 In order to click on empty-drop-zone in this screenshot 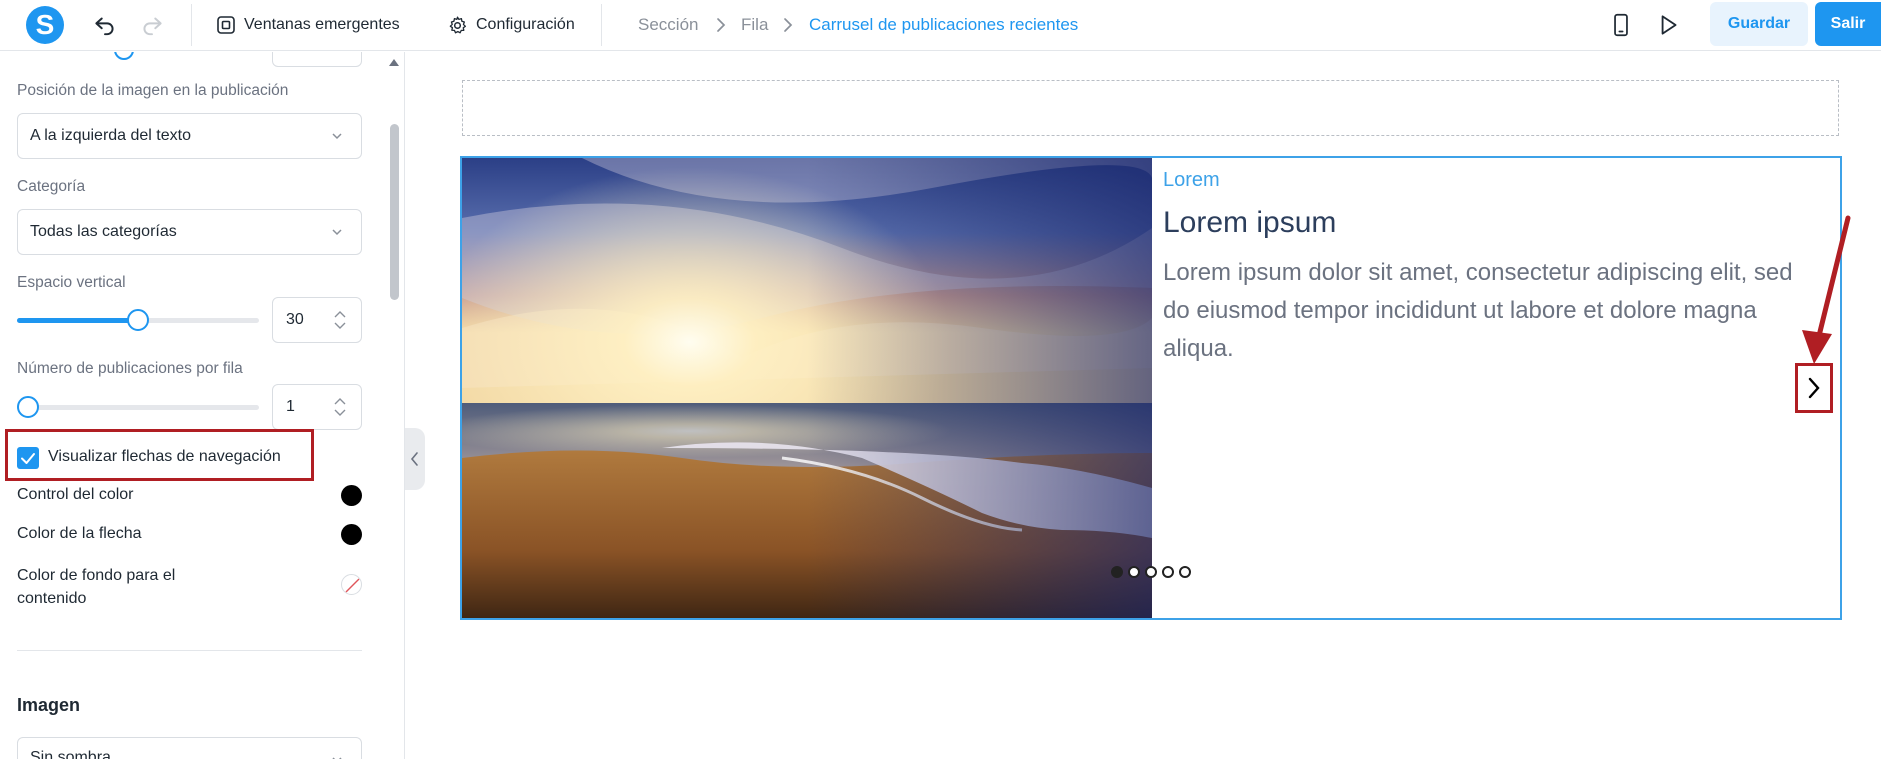, I will do `click(1150, 108)`.